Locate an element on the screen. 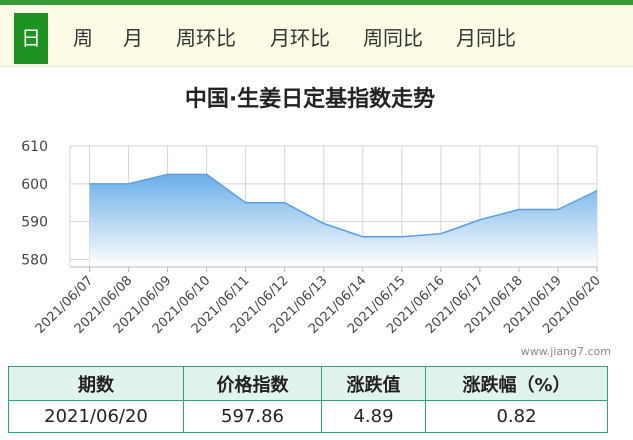  header-change-percent: 涨跌幅（%） is located at coordinates (516, 383).